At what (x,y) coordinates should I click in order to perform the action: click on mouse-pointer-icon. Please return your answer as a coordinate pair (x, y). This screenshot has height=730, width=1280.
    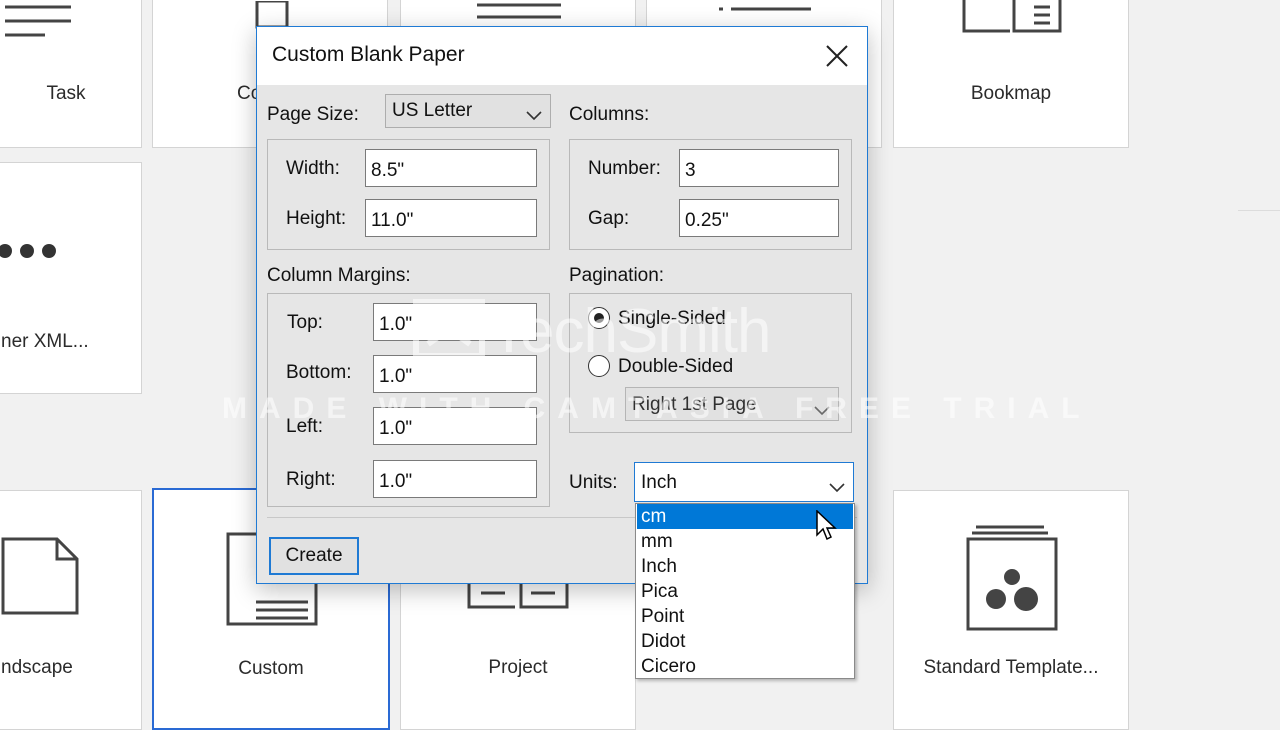
    Looking at the image, I should click on (827, 528).